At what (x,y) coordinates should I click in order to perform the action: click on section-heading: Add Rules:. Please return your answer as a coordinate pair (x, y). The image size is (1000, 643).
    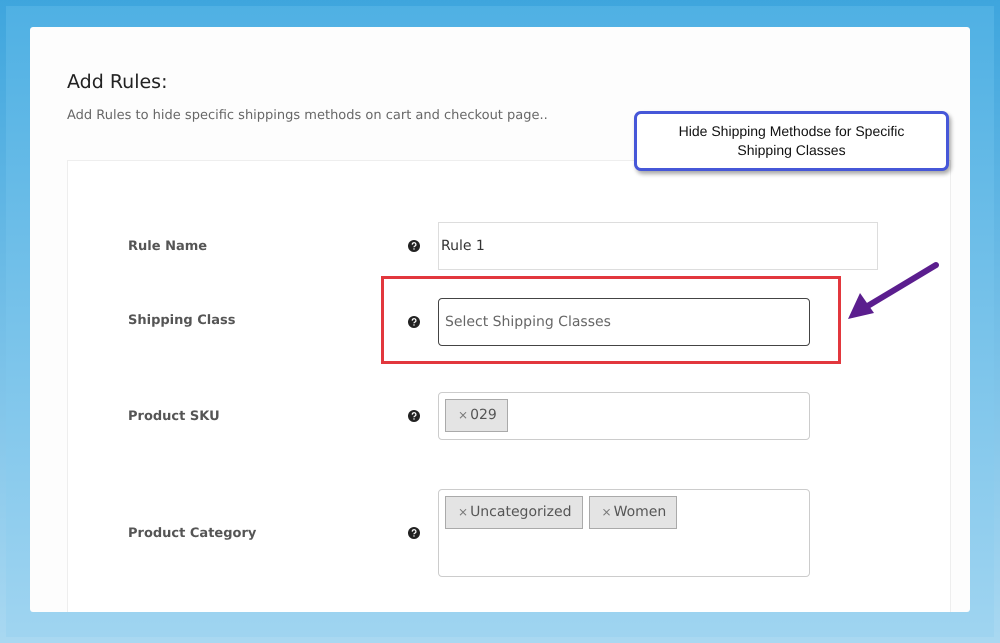
    Looking at the image, I should click on (117, 82).